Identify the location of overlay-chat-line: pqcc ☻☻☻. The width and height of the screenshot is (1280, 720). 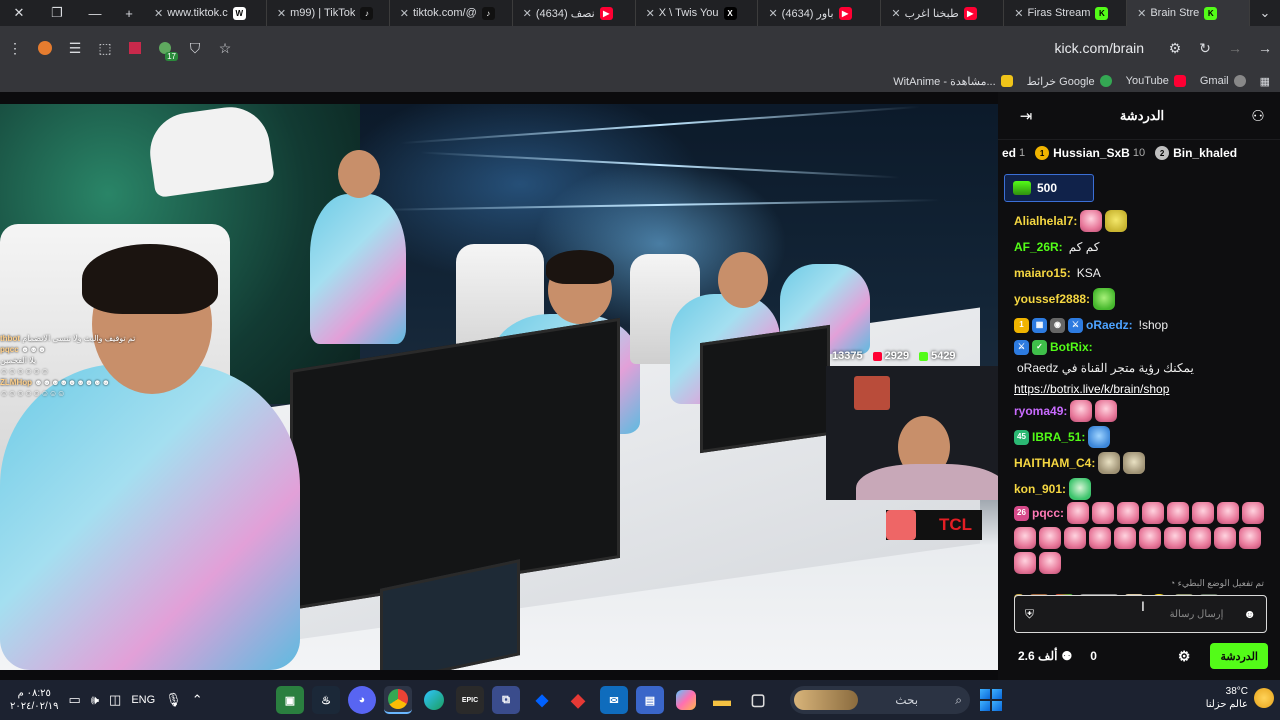
(85, 349).